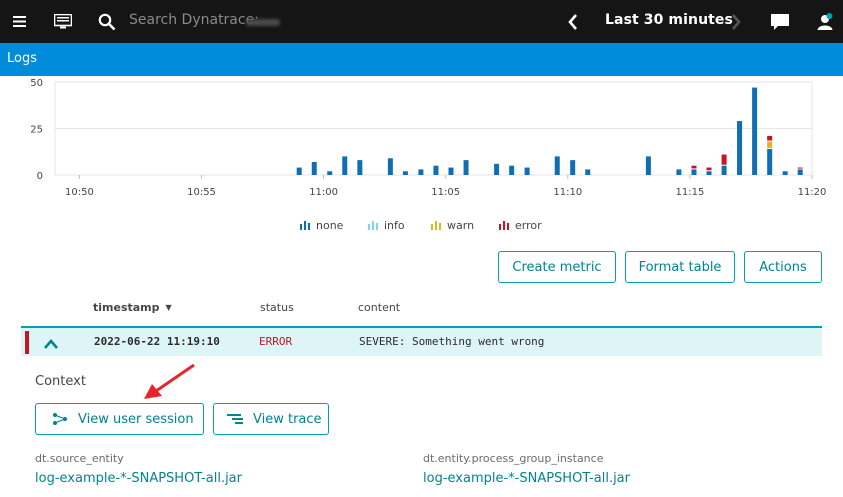  I want to click on user-session-icon, so click(60, 419).